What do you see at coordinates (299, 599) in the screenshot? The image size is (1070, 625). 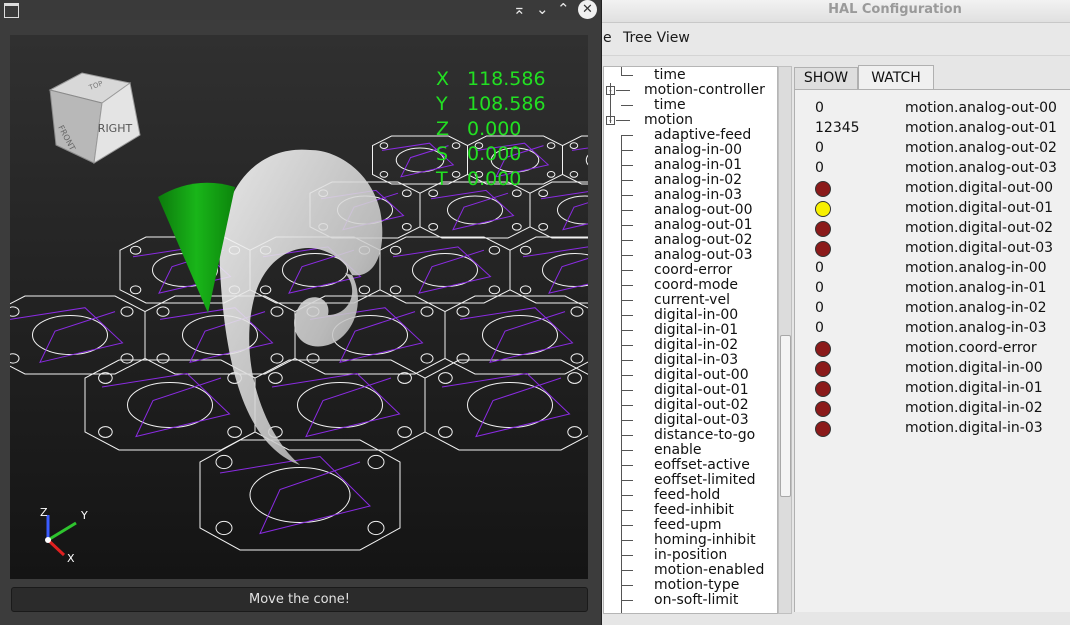 I see `move-the-cone-button: Move the cone!` at bounding box center [299, 599].